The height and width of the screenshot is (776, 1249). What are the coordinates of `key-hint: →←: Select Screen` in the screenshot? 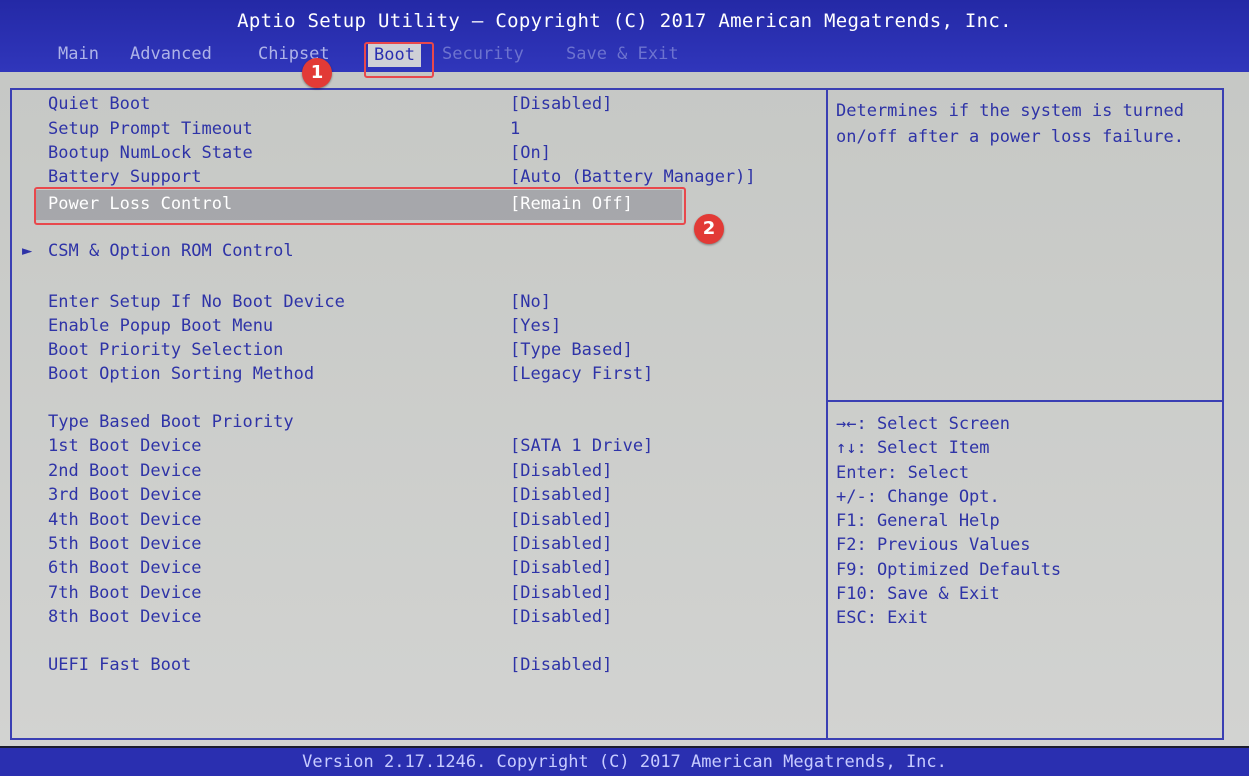 It's located at (923, 424).